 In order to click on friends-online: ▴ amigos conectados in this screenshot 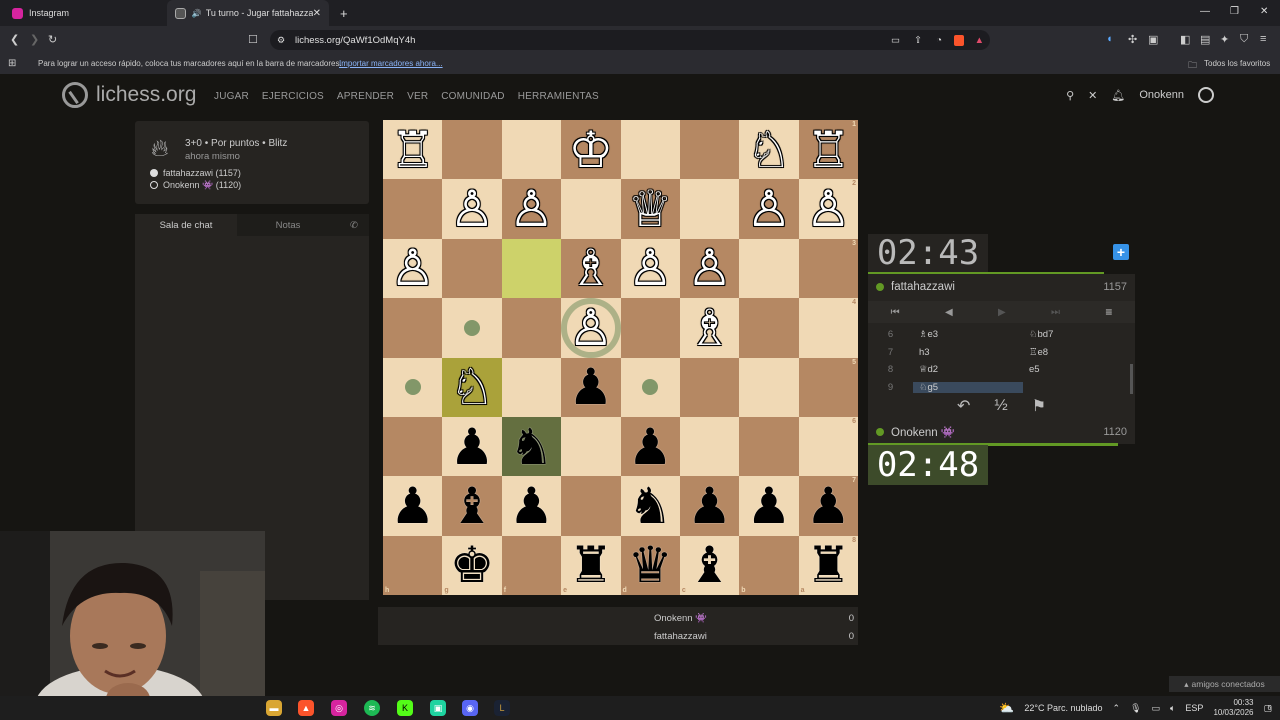, I will do `click(1224, 684)`.